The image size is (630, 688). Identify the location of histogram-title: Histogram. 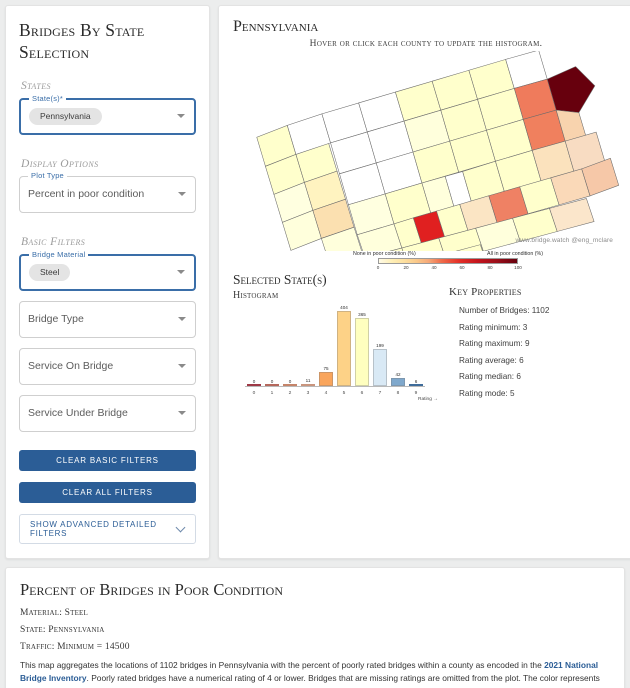
(256, 295).